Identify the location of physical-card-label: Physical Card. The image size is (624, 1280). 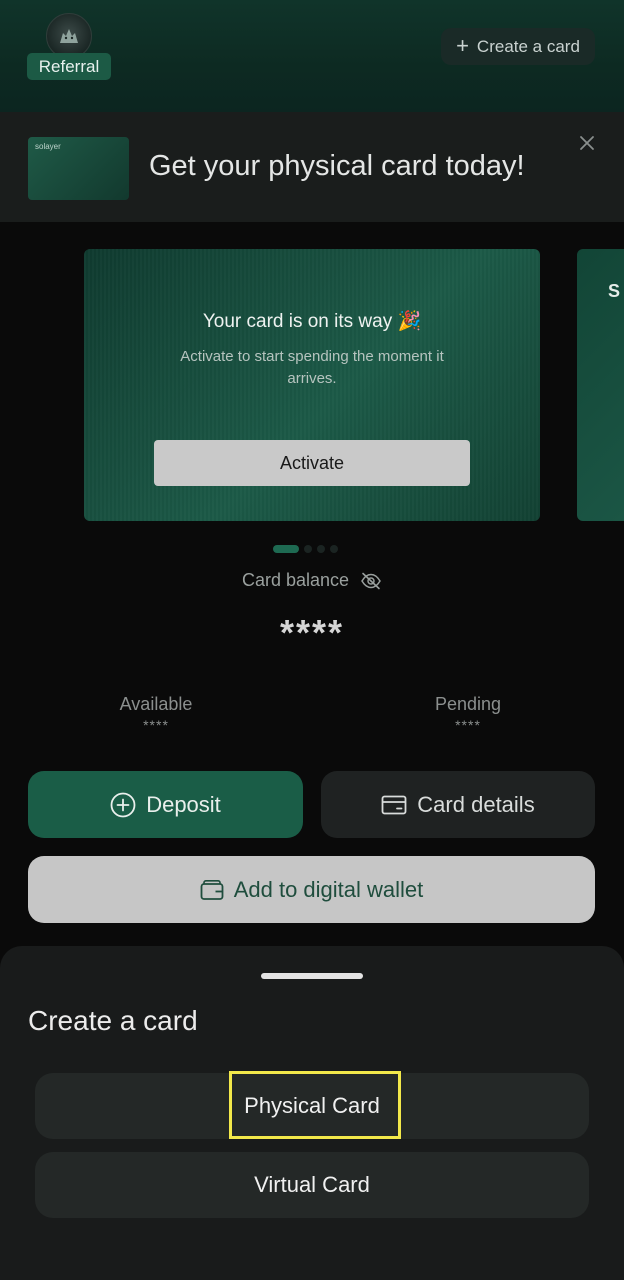
(312, 1105).